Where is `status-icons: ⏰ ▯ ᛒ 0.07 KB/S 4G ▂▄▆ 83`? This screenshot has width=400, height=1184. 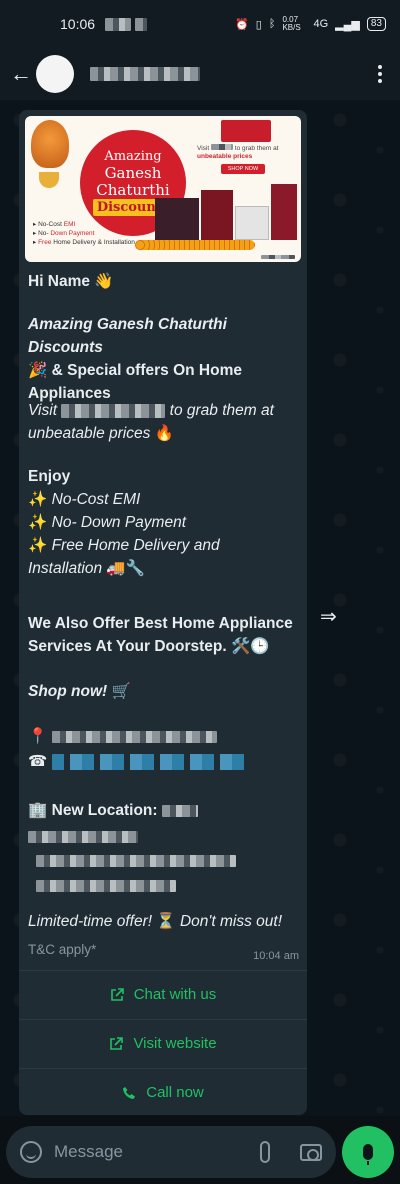 status-icons: ⏰ ▯ ᛒ 0.07 KB/S 4G ▂▄▆ 83 is located at coordinates (310, 24).